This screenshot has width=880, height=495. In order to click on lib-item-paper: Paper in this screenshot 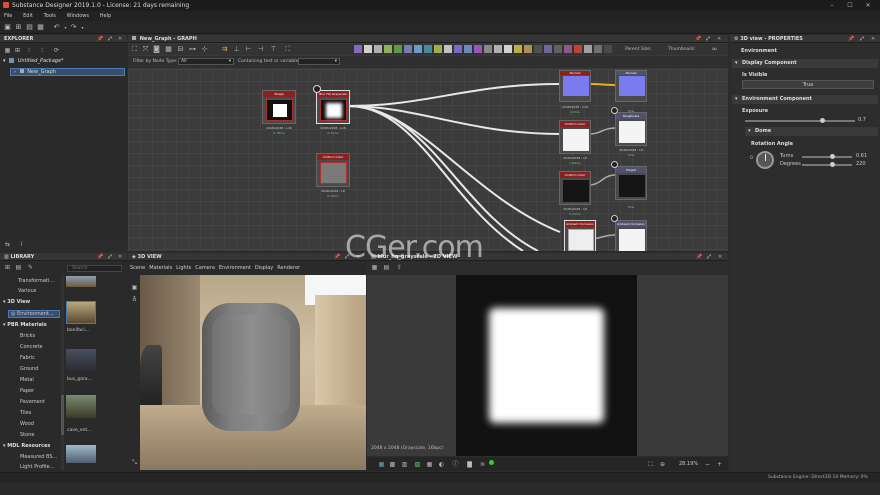, I will do `click(27, 391)`.